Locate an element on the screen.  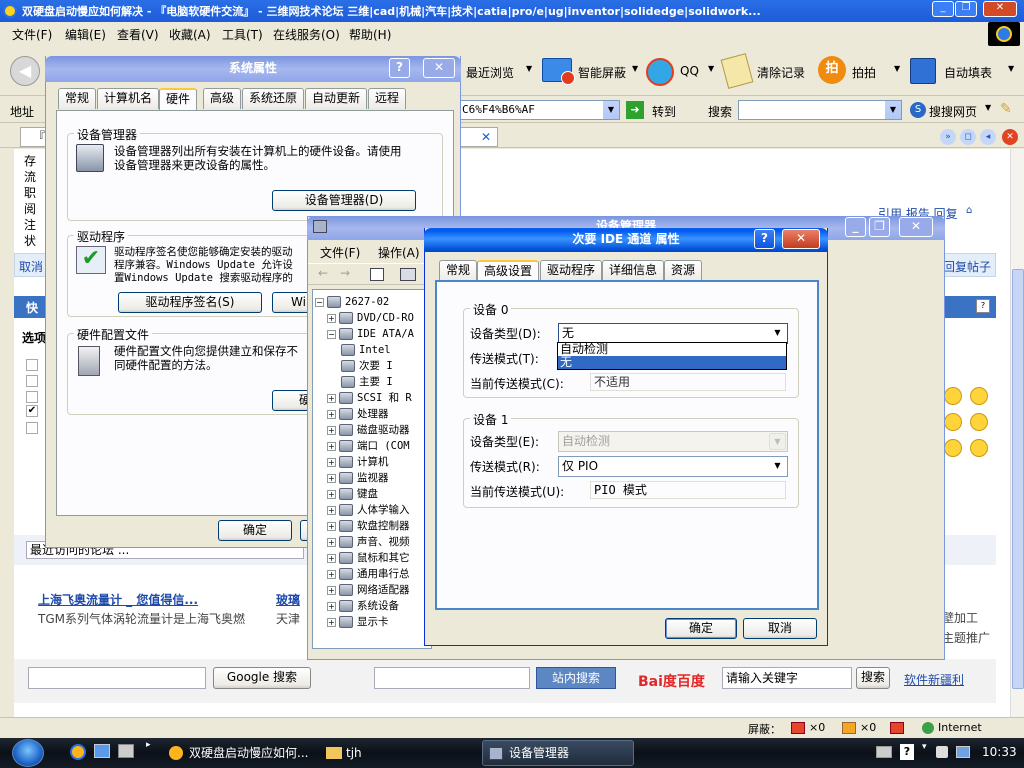
up-icon: ⌂ is located at coordinates (969, 210).